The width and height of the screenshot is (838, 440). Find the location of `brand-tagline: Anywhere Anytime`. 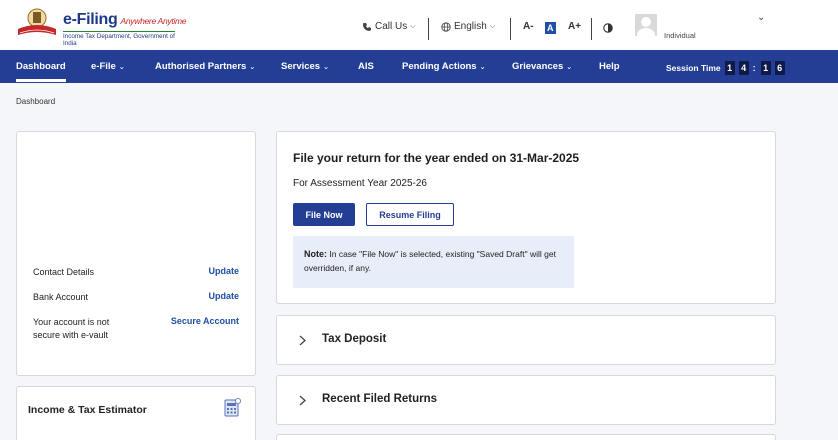

brand-tagline: Anywhere Anytime is located at coordinates (153, 21).